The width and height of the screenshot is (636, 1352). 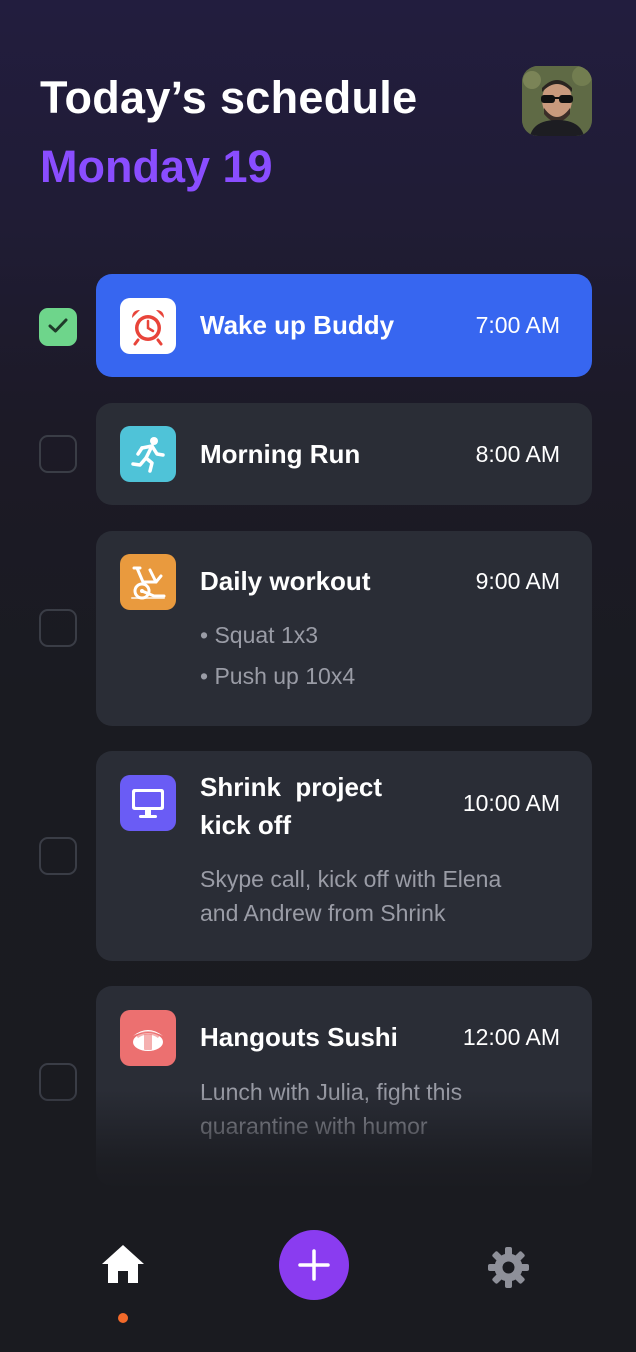 What do you see at coordinates (277, 656) in the screenshot?
I see `task-subitems: • Squat 1x3 • Push up 10x4` at bounding box center [277, 656].